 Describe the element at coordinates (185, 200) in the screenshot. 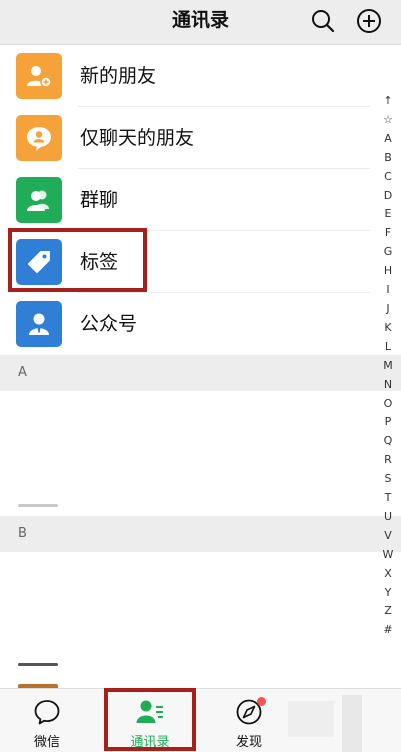

I see `group-chats-entry: 群聊` at that location.